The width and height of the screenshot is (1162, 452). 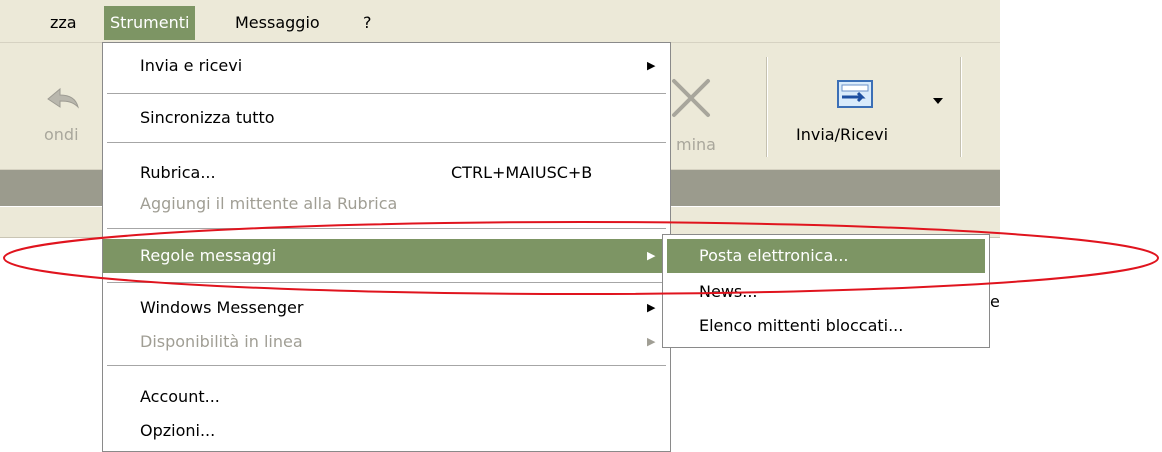 I want to click on menu-item-label: Windows Messenger, so click(x=222, y=307).